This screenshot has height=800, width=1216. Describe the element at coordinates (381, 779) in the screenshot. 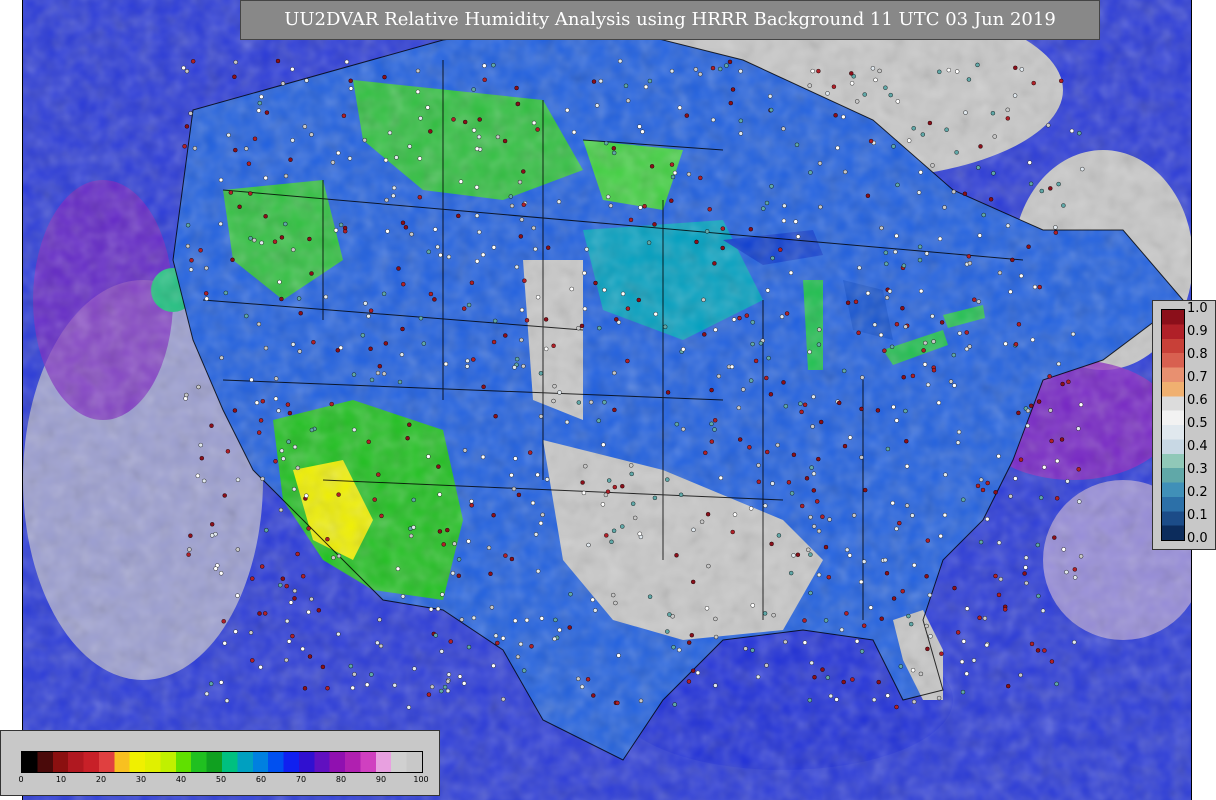

I see `humidity-tick-label: 90` at that location.